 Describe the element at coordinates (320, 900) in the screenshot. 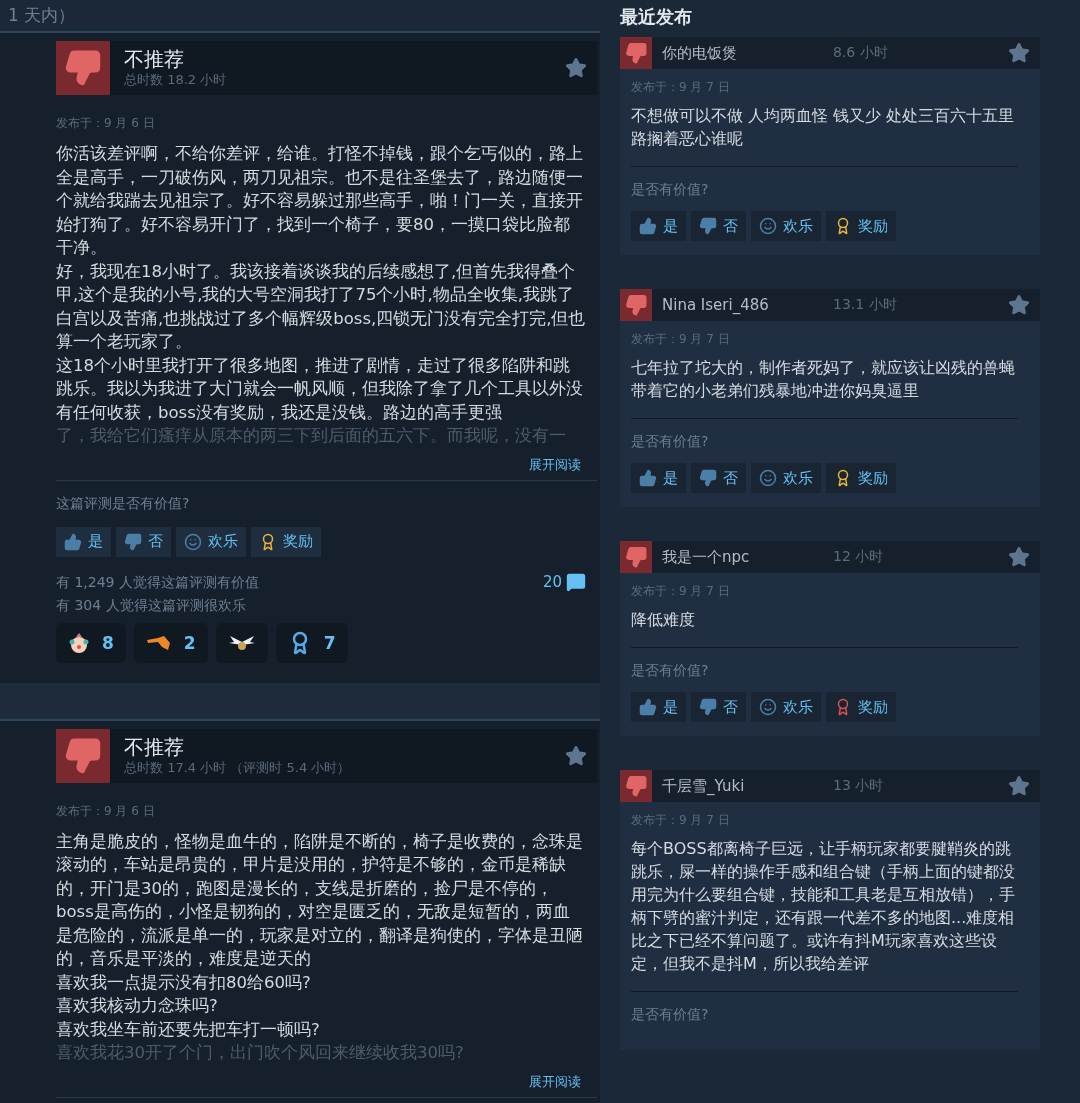

I see `review-paragraph: 主角是脆皮的，怪物是血牛的，陷阱是不断的，椅子是收费的，念珠是滚动的，车站是昂贵的，甲片是没用的，护符是不够的，金币是稀缺的，开门是30的，跑图是漫长的，支线是折磨的，捡尸是不停的，boss是高伤的，小怪是韧狗的，对空是匮乏的，无敌是短暂的，两血是危险的，流派是单一的，玩家是对立的，翻译是狗使的，字体是丑陋的，音乐是平淡的，难度是逆天的` at that location.